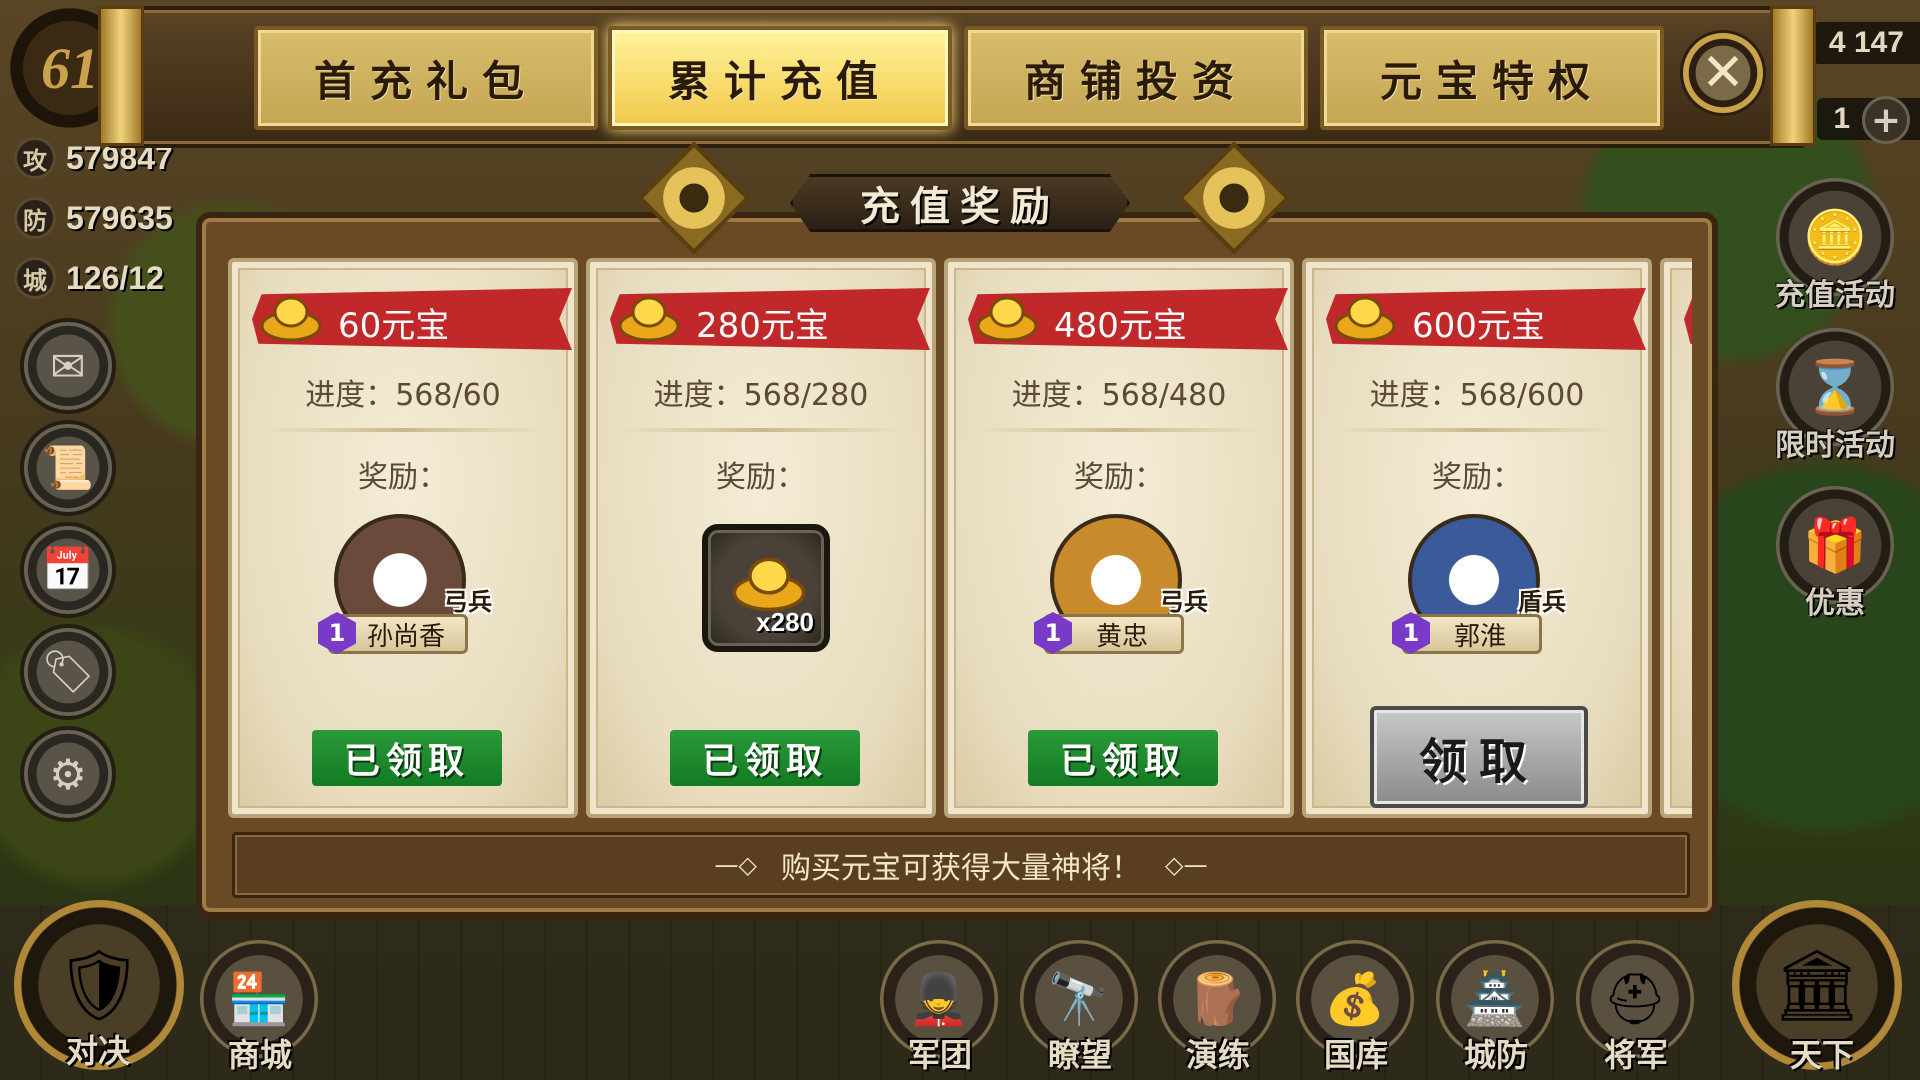 This screenshot has width=1920, height=1080. What do you see at coordinates (35, 218) in the screenshot?
I see `defense-icon: 防` at bounding box center [35, 218].